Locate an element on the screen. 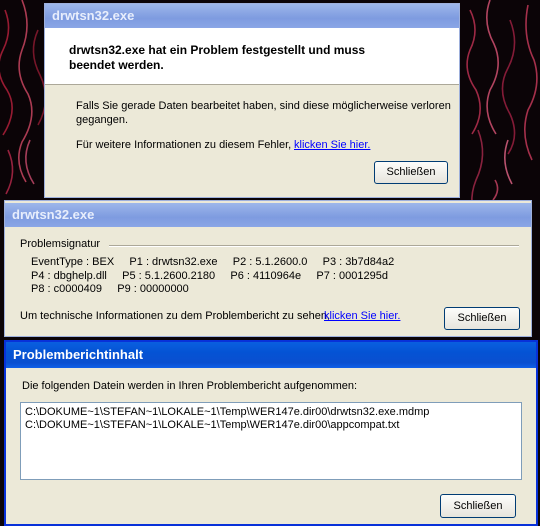 This screenshot has height=526, width=540. signature-separator is located at coordinates (314, 246).